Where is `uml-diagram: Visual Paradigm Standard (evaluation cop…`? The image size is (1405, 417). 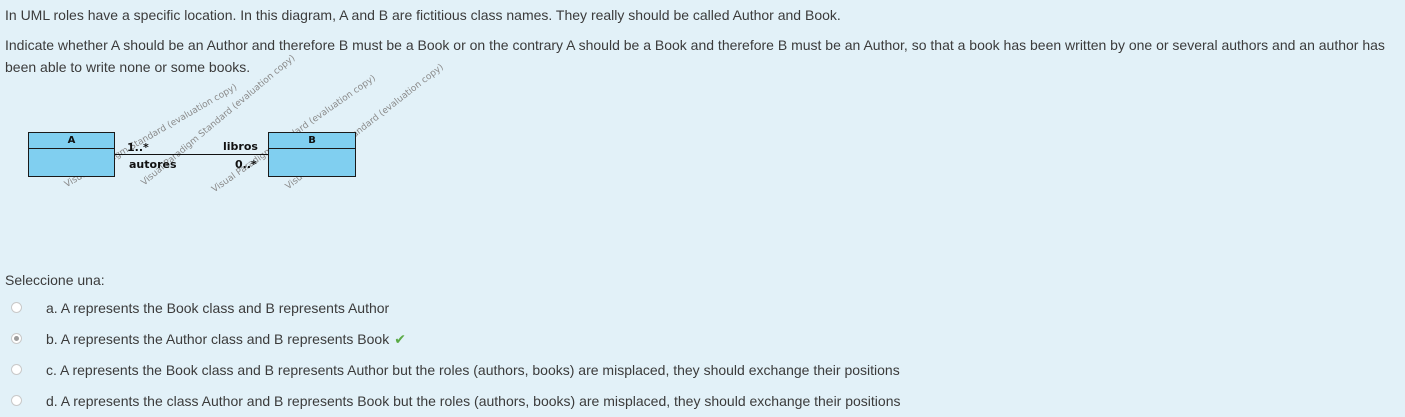 uml-diagram: Visual Paradigm Standard (evaluation cop… is located at coordinates (237, 126).